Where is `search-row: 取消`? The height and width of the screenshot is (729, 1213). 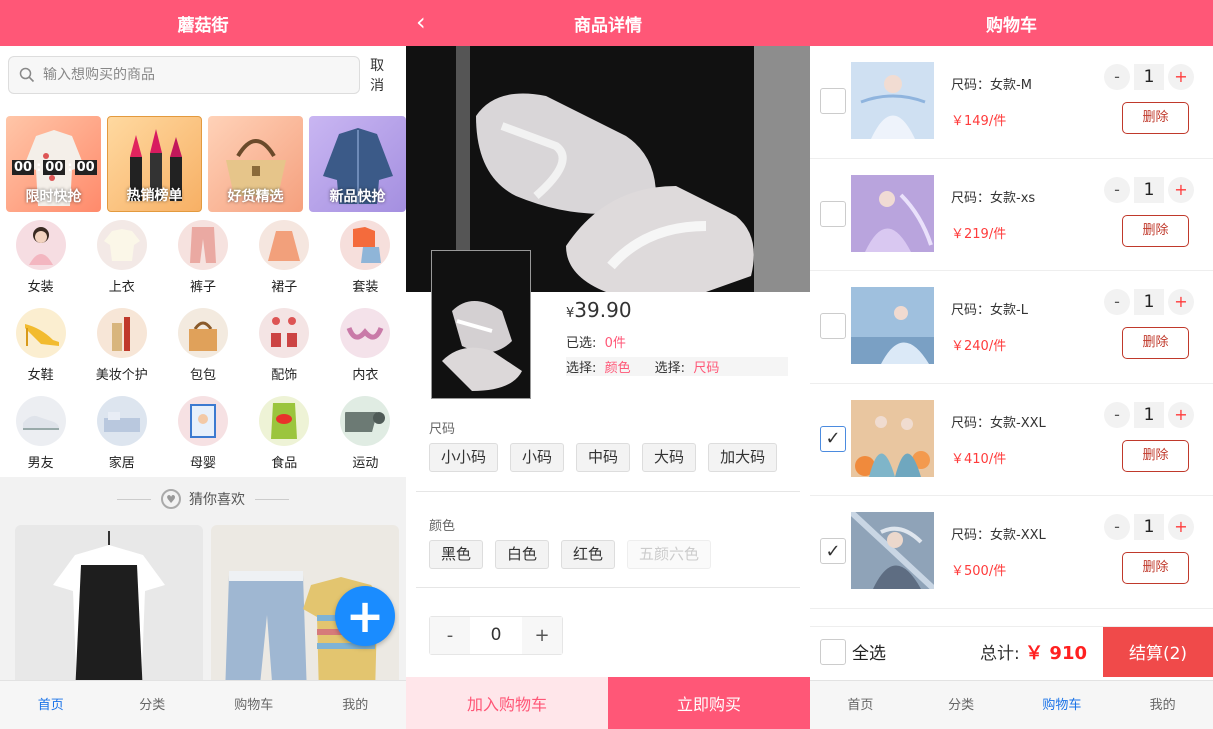
search-row: 取消 is located at coordinates (203, 75).